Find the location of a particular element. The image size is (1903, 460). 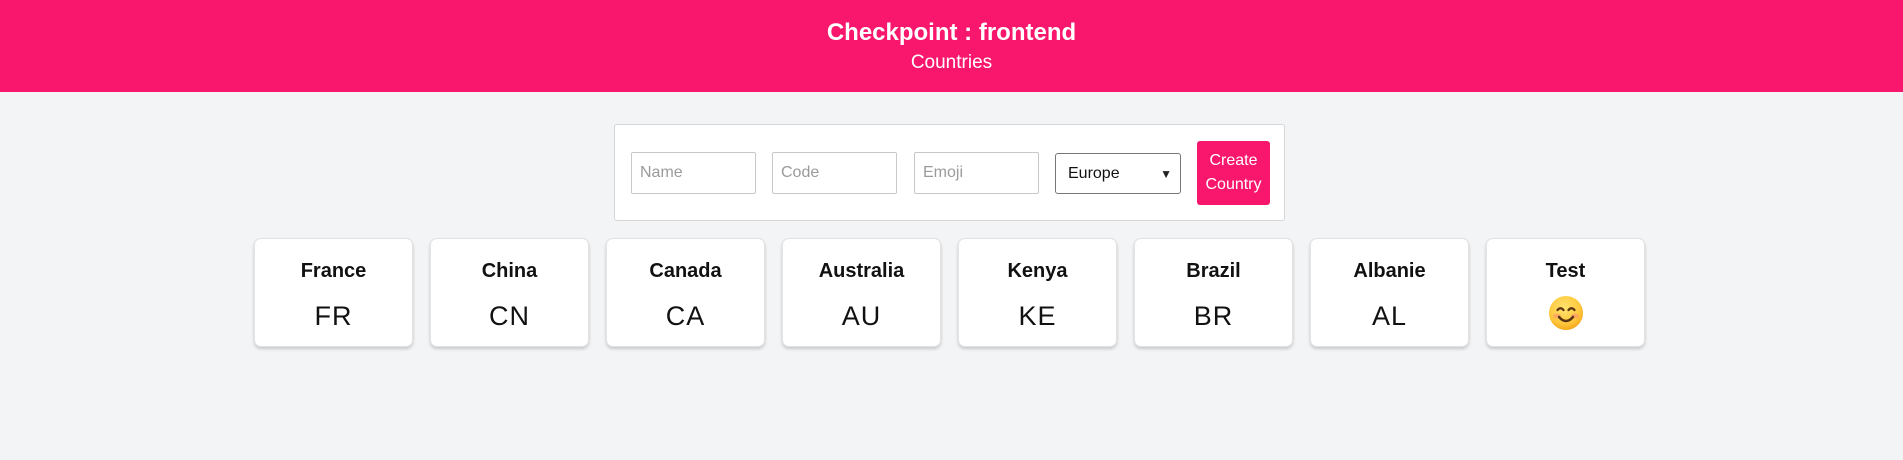

country-card: Brazil BR is located at coordinates (1213, 292).